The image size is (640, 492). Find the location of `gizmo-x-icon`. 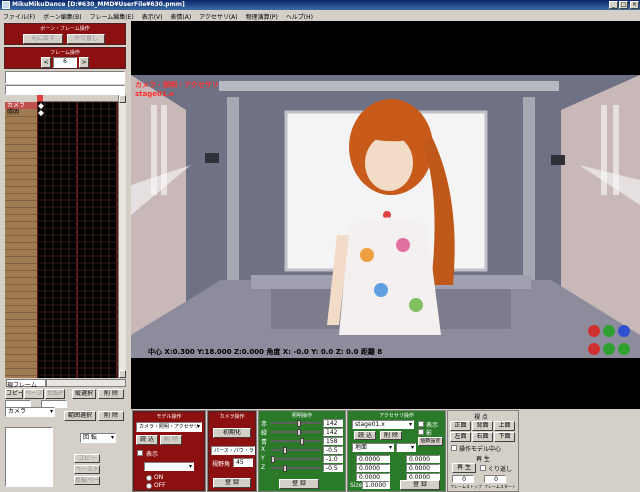

gizmo-x-icon is located at coordinates (594, 331).